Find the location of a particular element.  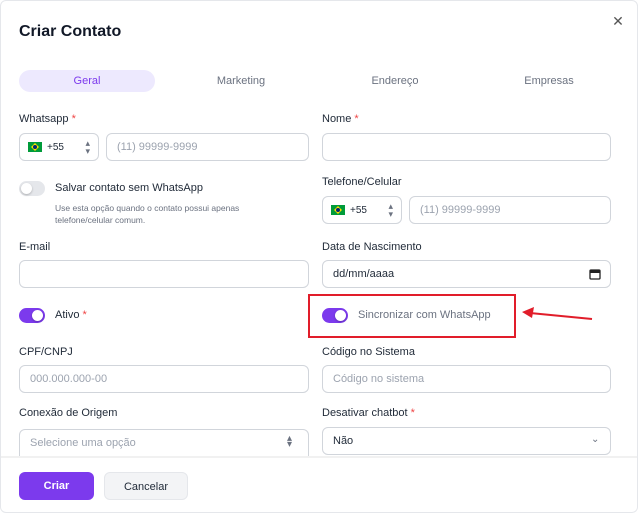

tab-endereco: Endereço is located at coordinates (395, 81).